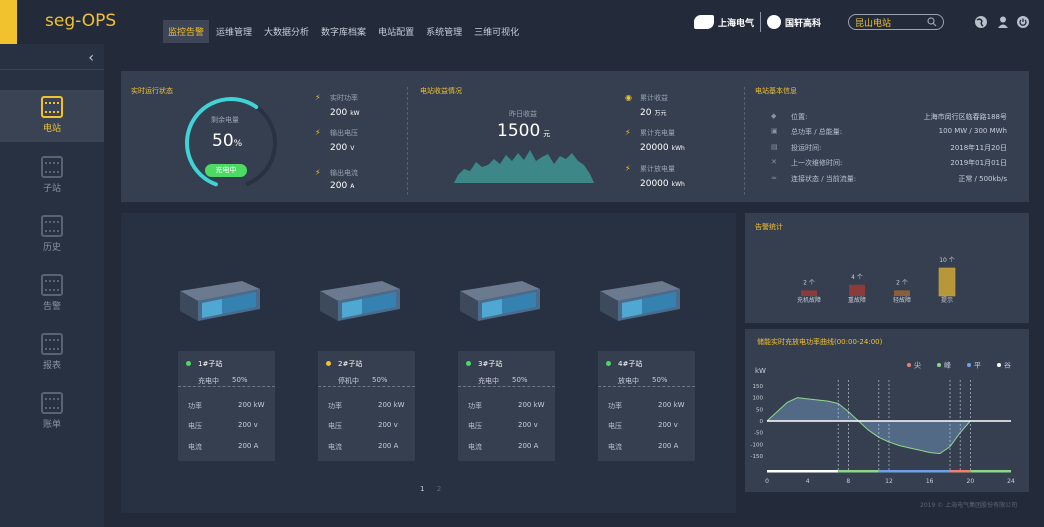 This screenshot has height=527, width=1044. I want to click on brand-gotion: 国轩高科, so click(794, 22).